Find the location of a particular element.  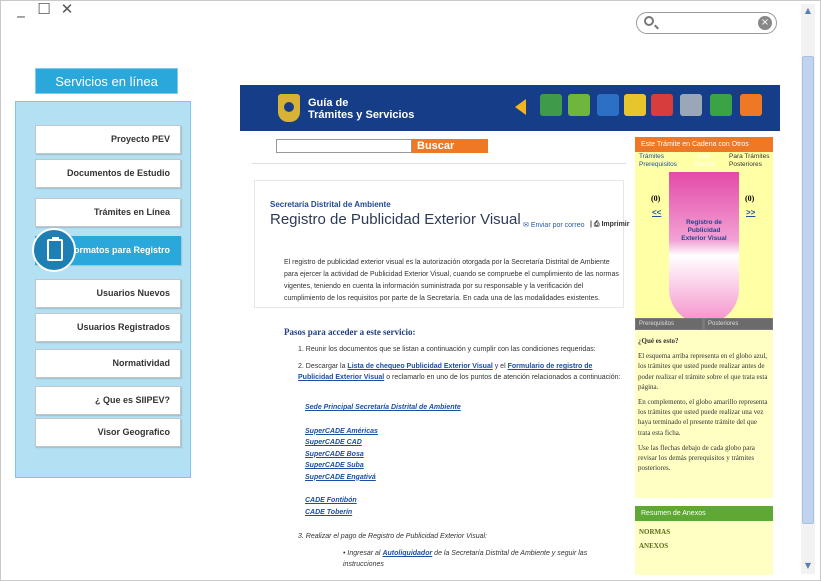

send-email-link: ✉ Enviar por correo is located at coordinates (554, 225).